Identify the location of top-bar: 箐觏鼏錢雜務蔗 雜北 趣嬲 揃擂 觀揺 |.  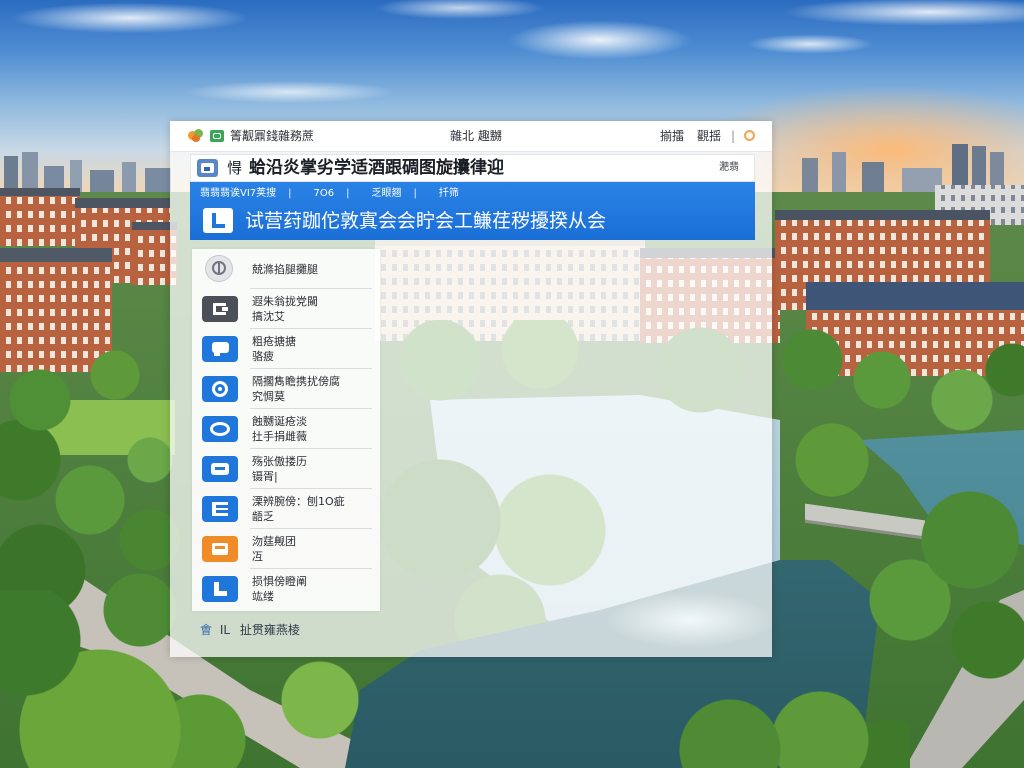
(471, 136).